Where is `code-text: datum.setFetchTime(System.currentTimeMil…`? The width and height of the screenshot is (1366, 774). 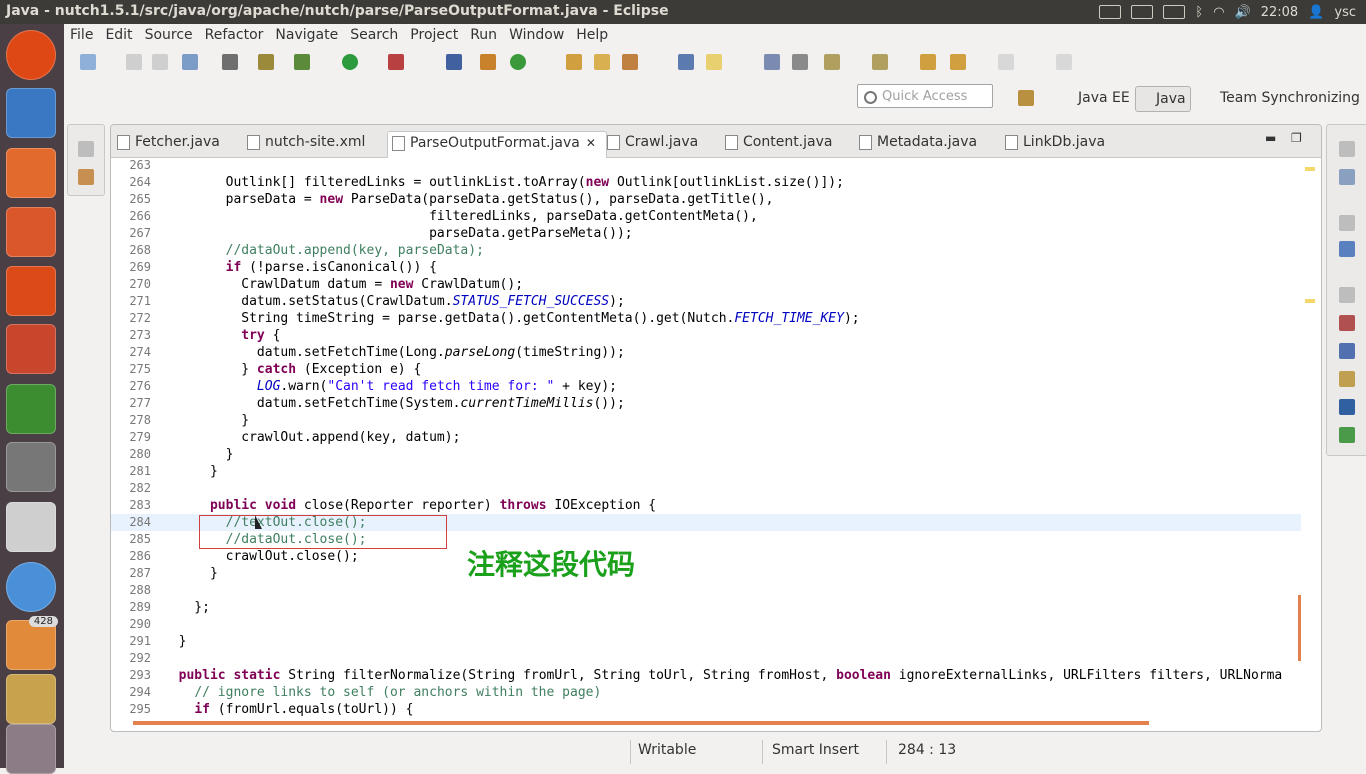
code-text: datum.setFetchTime(System.currentTimeMil… is located at coordinates (394, 403).